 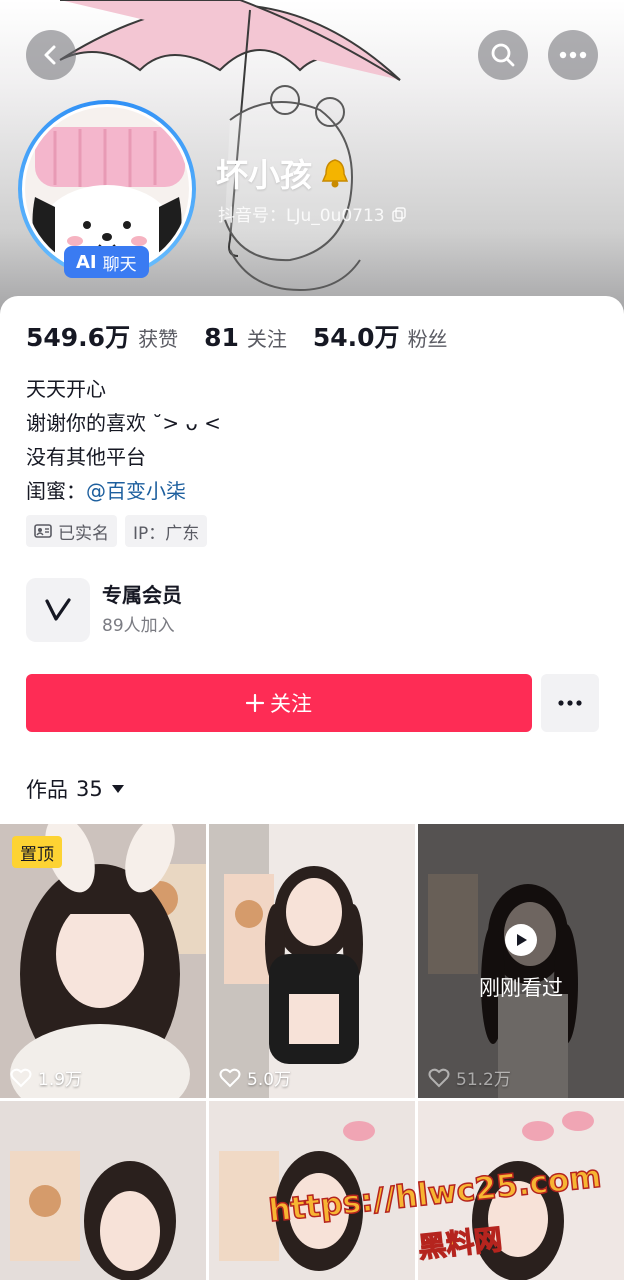 What do you see at coordinates (43, 531) in the screenshot?
I see `id-card-icon` at bounding box center [43, 531].